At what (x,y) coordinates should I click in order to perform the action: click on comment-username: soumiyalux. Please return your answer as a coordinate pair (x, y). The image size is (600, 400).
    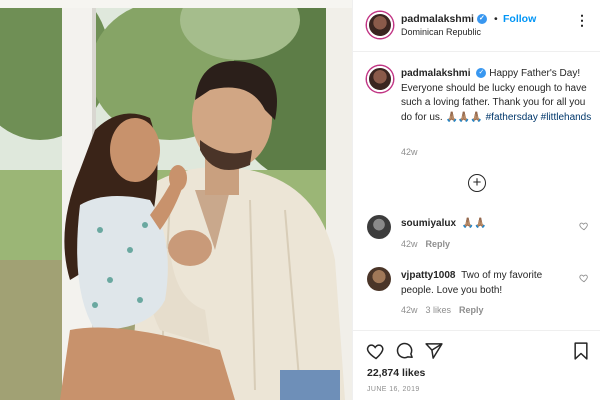
    Looking at the image, I should click on (428, 223).